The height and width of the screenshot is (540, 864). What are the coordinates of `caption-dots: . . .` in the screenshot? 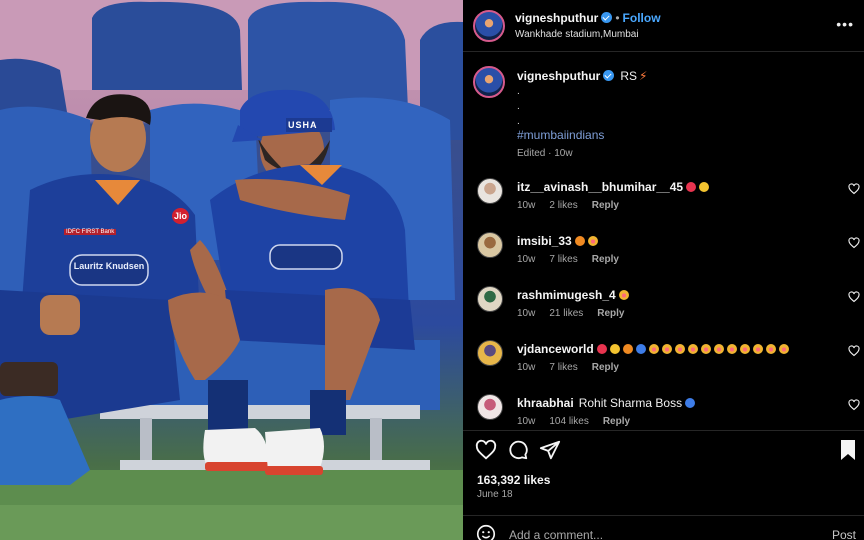 It's located at (518, 106).